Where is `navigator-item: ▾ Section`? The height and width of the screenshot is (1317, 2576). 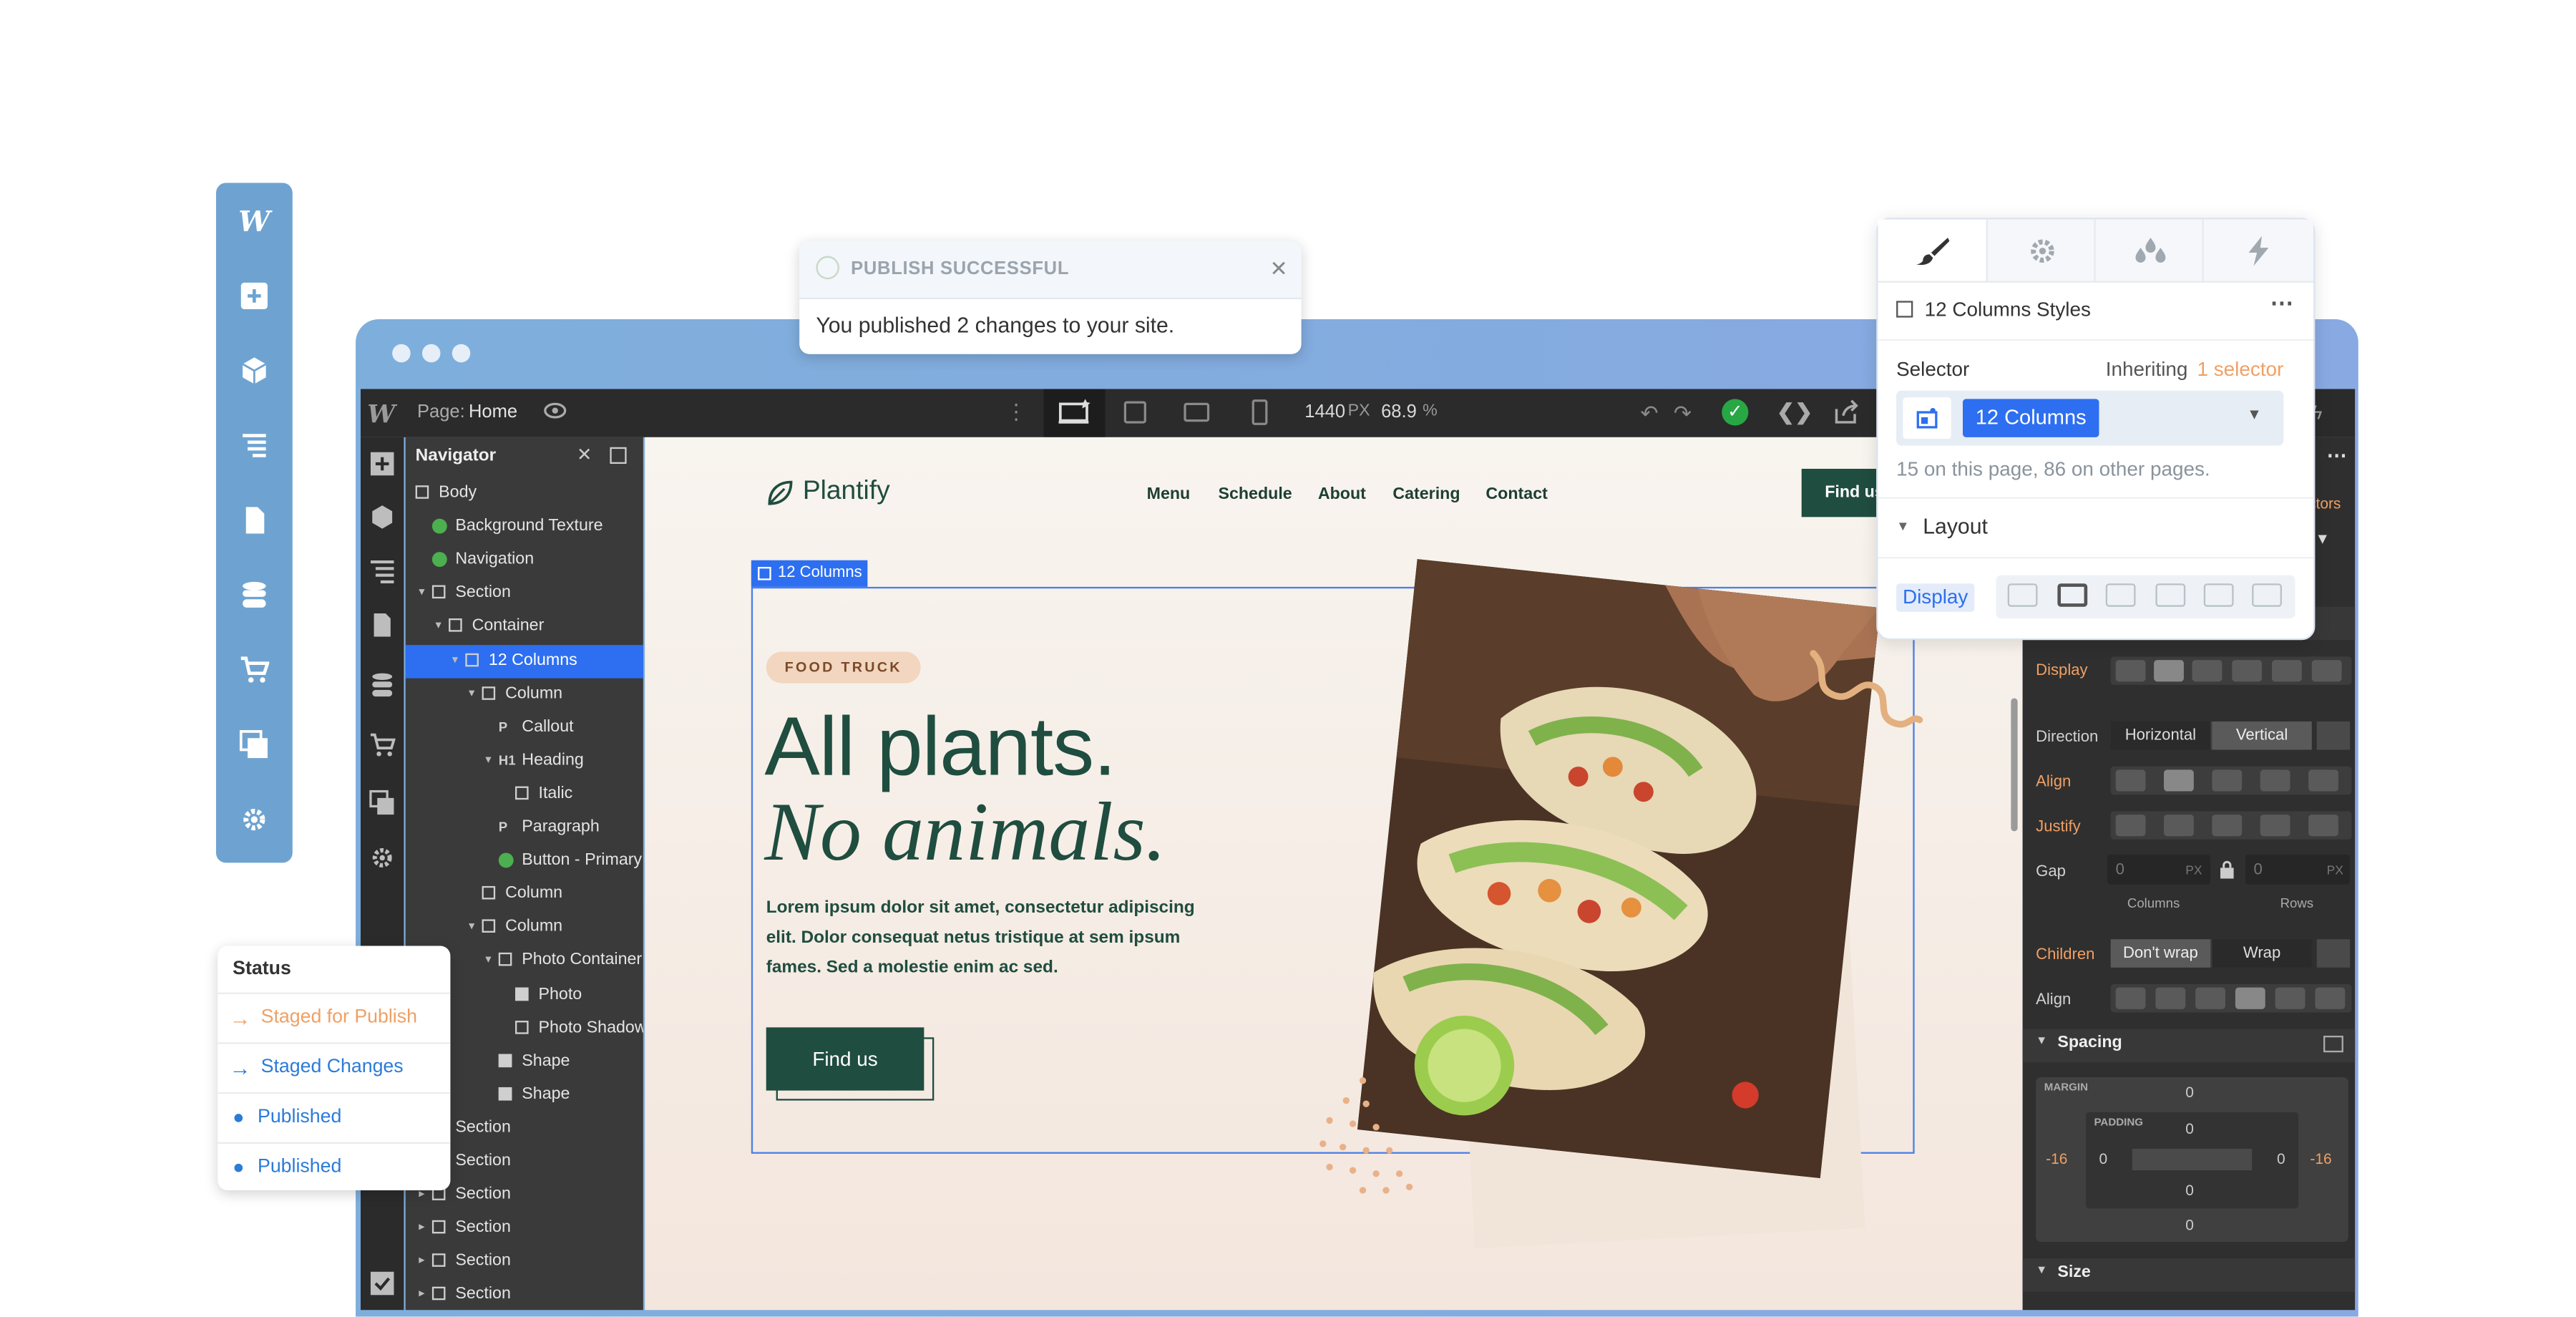 navigator-item: ▾ Section is located at coordinates (524, 594).